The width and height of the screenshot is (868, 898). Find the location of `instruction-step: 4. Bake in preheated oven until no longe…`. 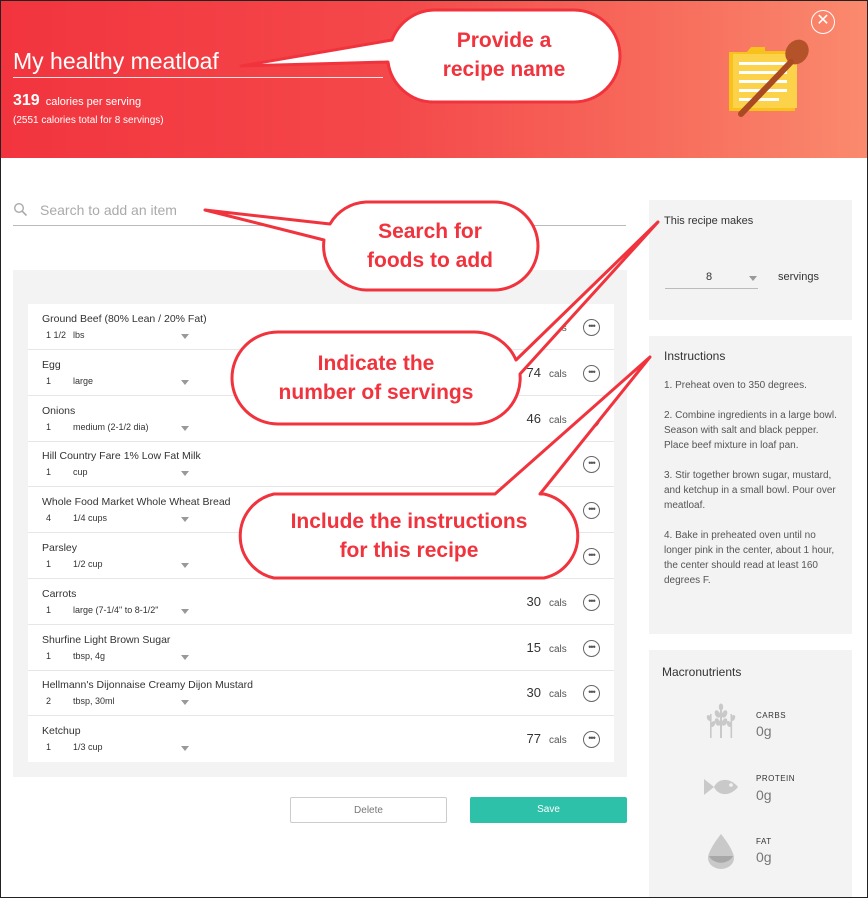

instruction-step: 4. Bake in preheated oven until no longe… is located at coordinates (749, 558).